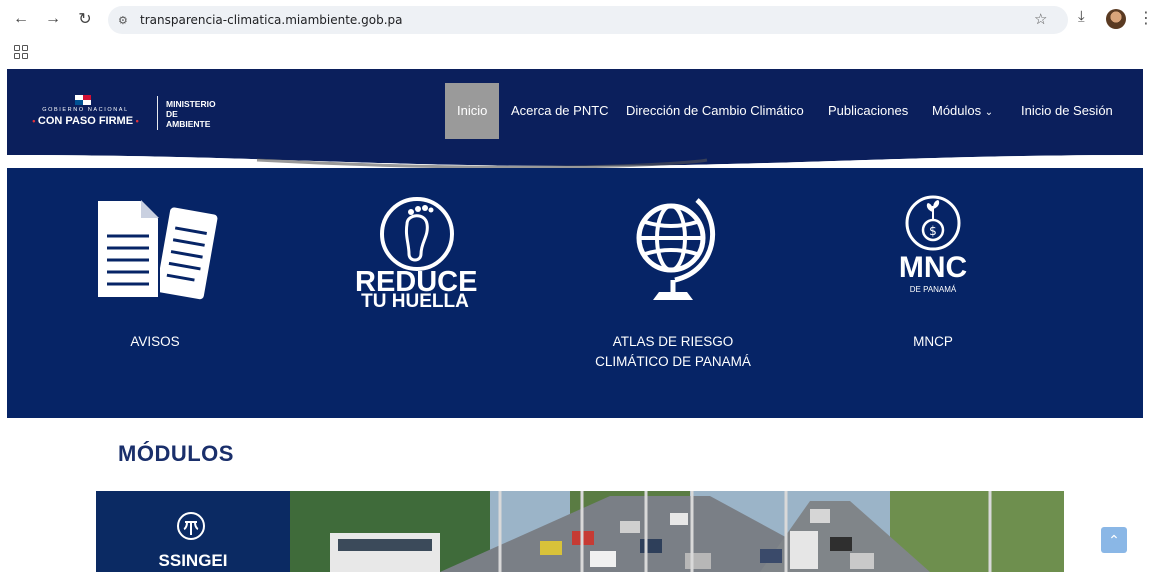  I want to click on profile-avatar, so click(1116, 19).